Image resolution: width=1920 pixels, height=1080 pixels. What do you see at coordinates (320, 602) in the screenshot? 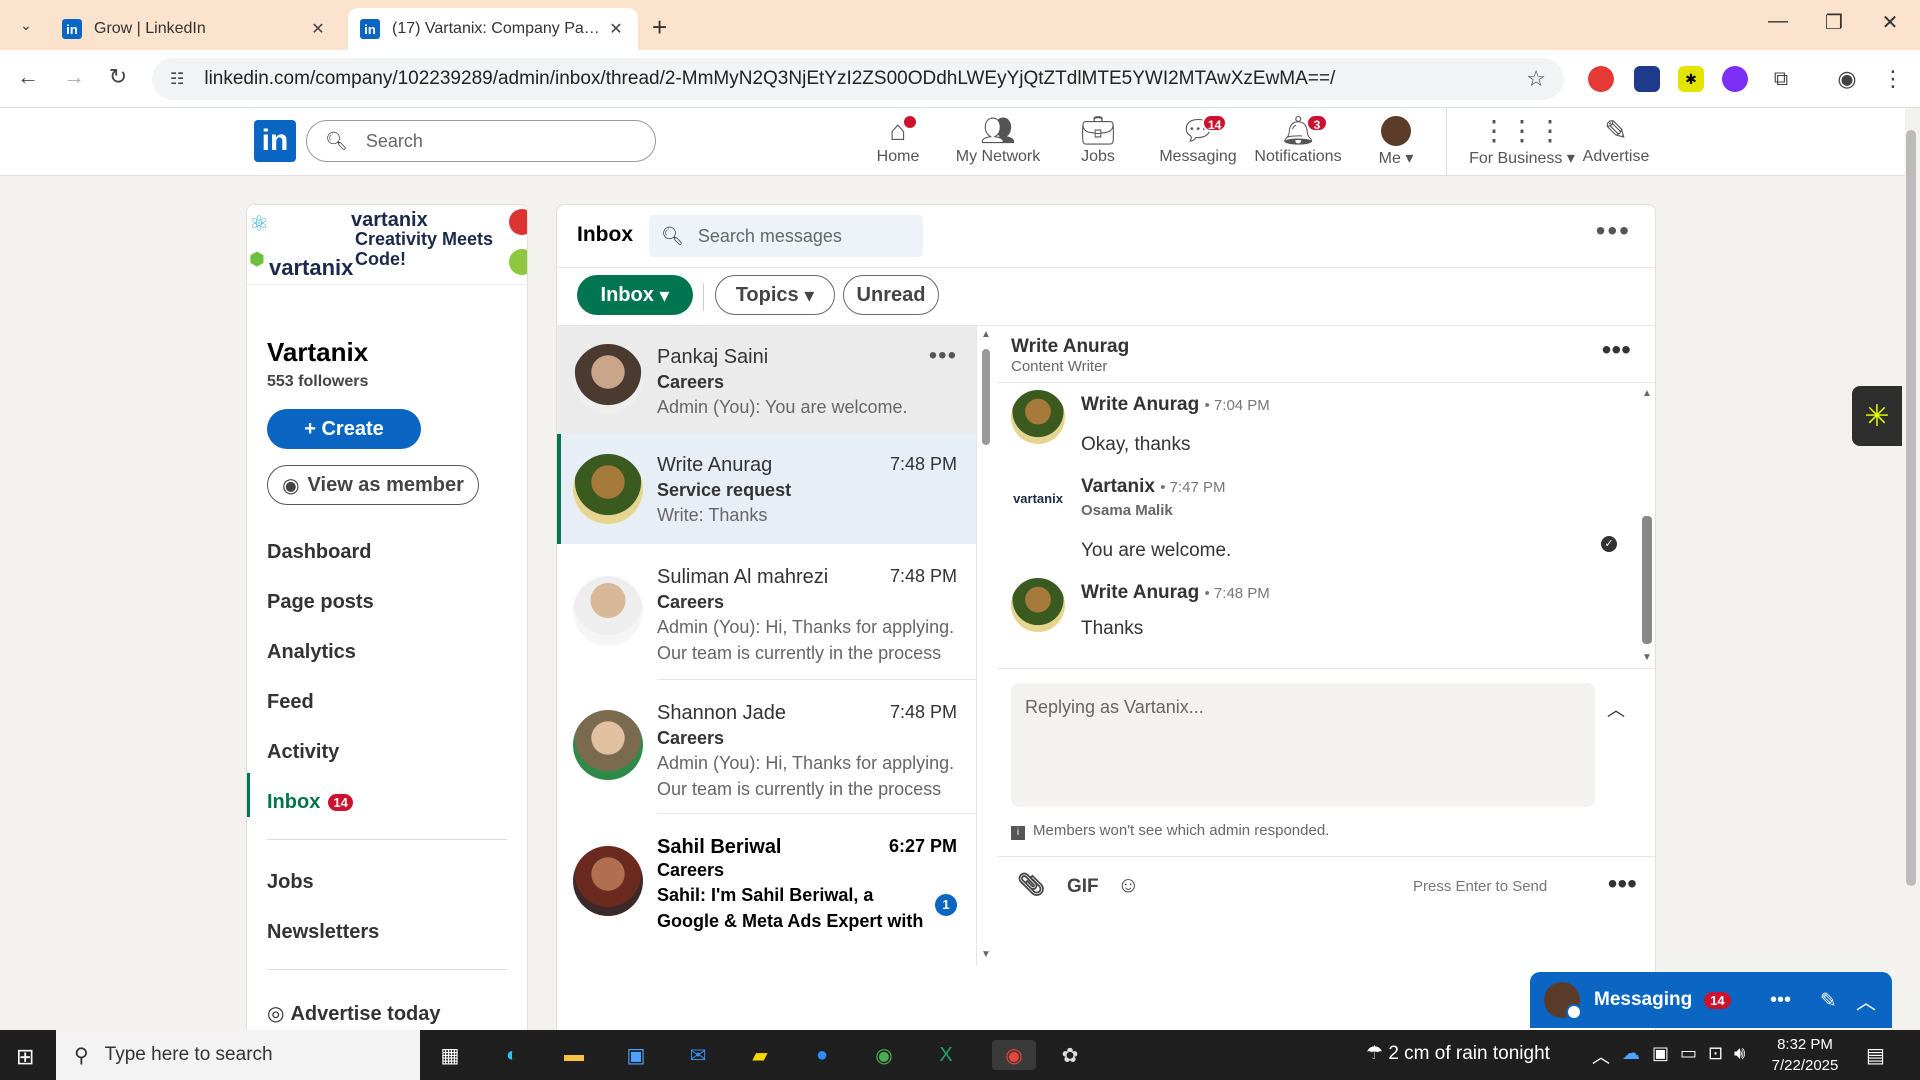
I see `menu-page-posts: Page posts` at bounding box center [320, 602].